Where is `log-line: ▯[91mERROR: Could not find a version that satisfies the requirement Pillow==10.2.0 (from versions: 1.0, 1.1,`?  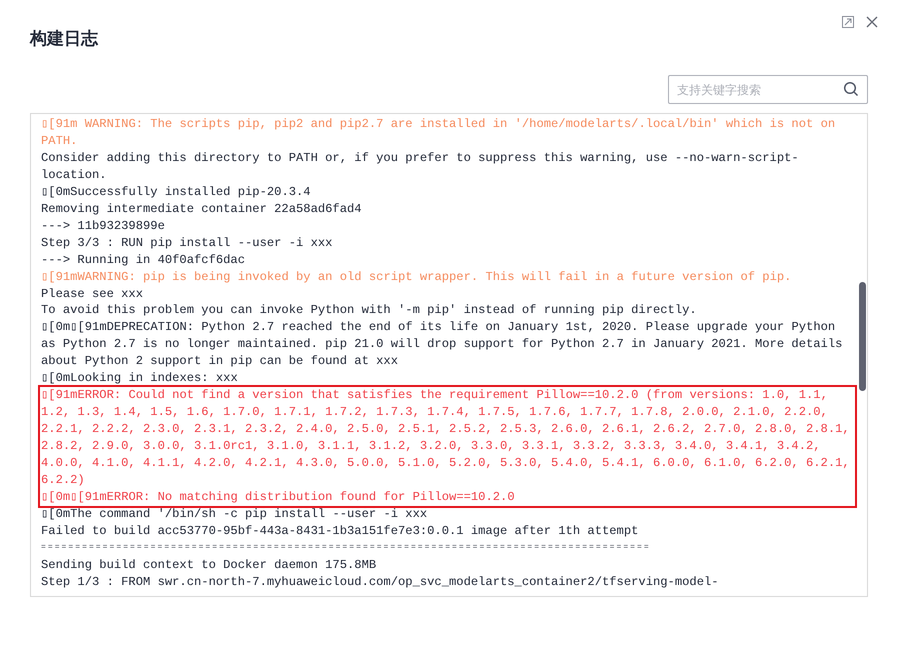 log-line: ▯[91mERROR: Could not find a version that satisfies the requirement Pillow==10.2.0 (from versions: 1.0, 1.1, is located at coordinates (435, 395).